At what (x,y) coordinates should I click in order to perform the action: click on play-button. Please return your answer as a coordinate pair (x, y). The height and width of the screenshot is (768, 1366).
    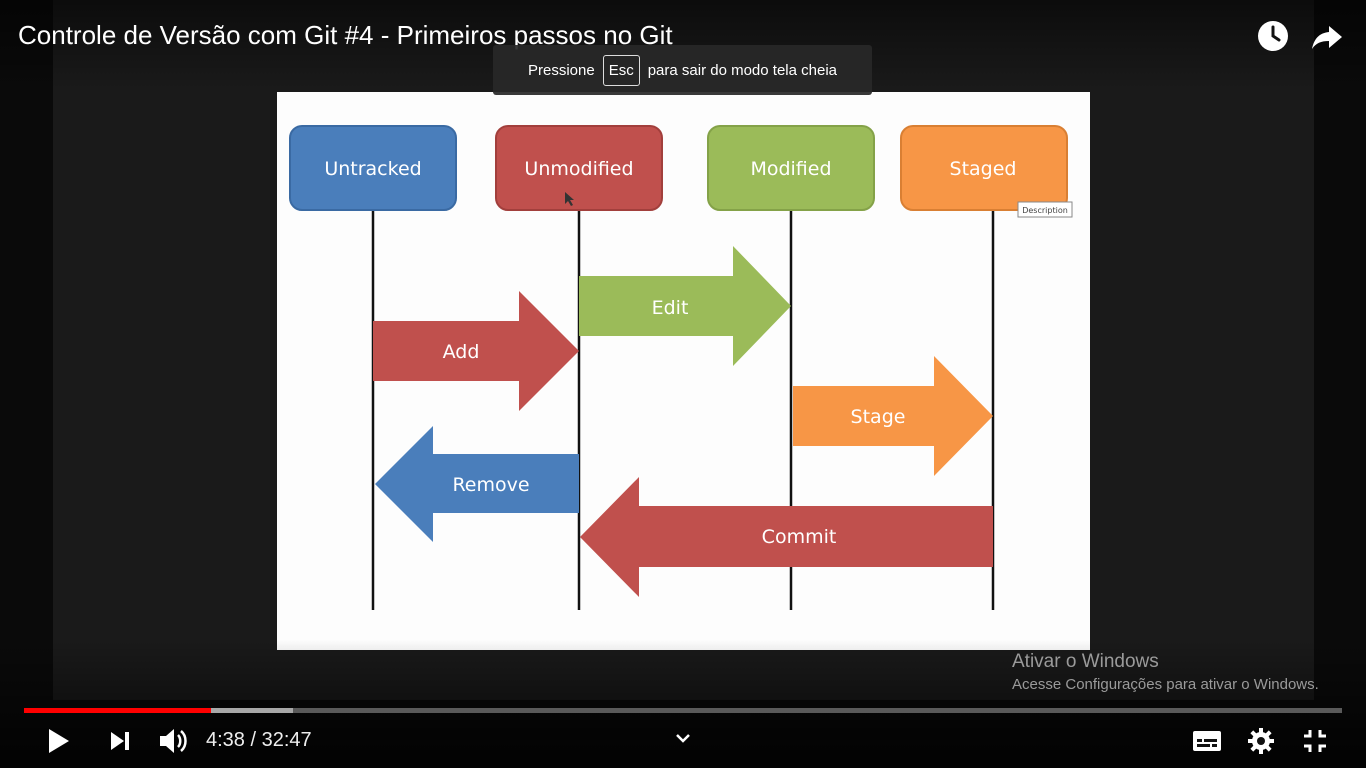
    Looking at the image, I should click on (59, 741).